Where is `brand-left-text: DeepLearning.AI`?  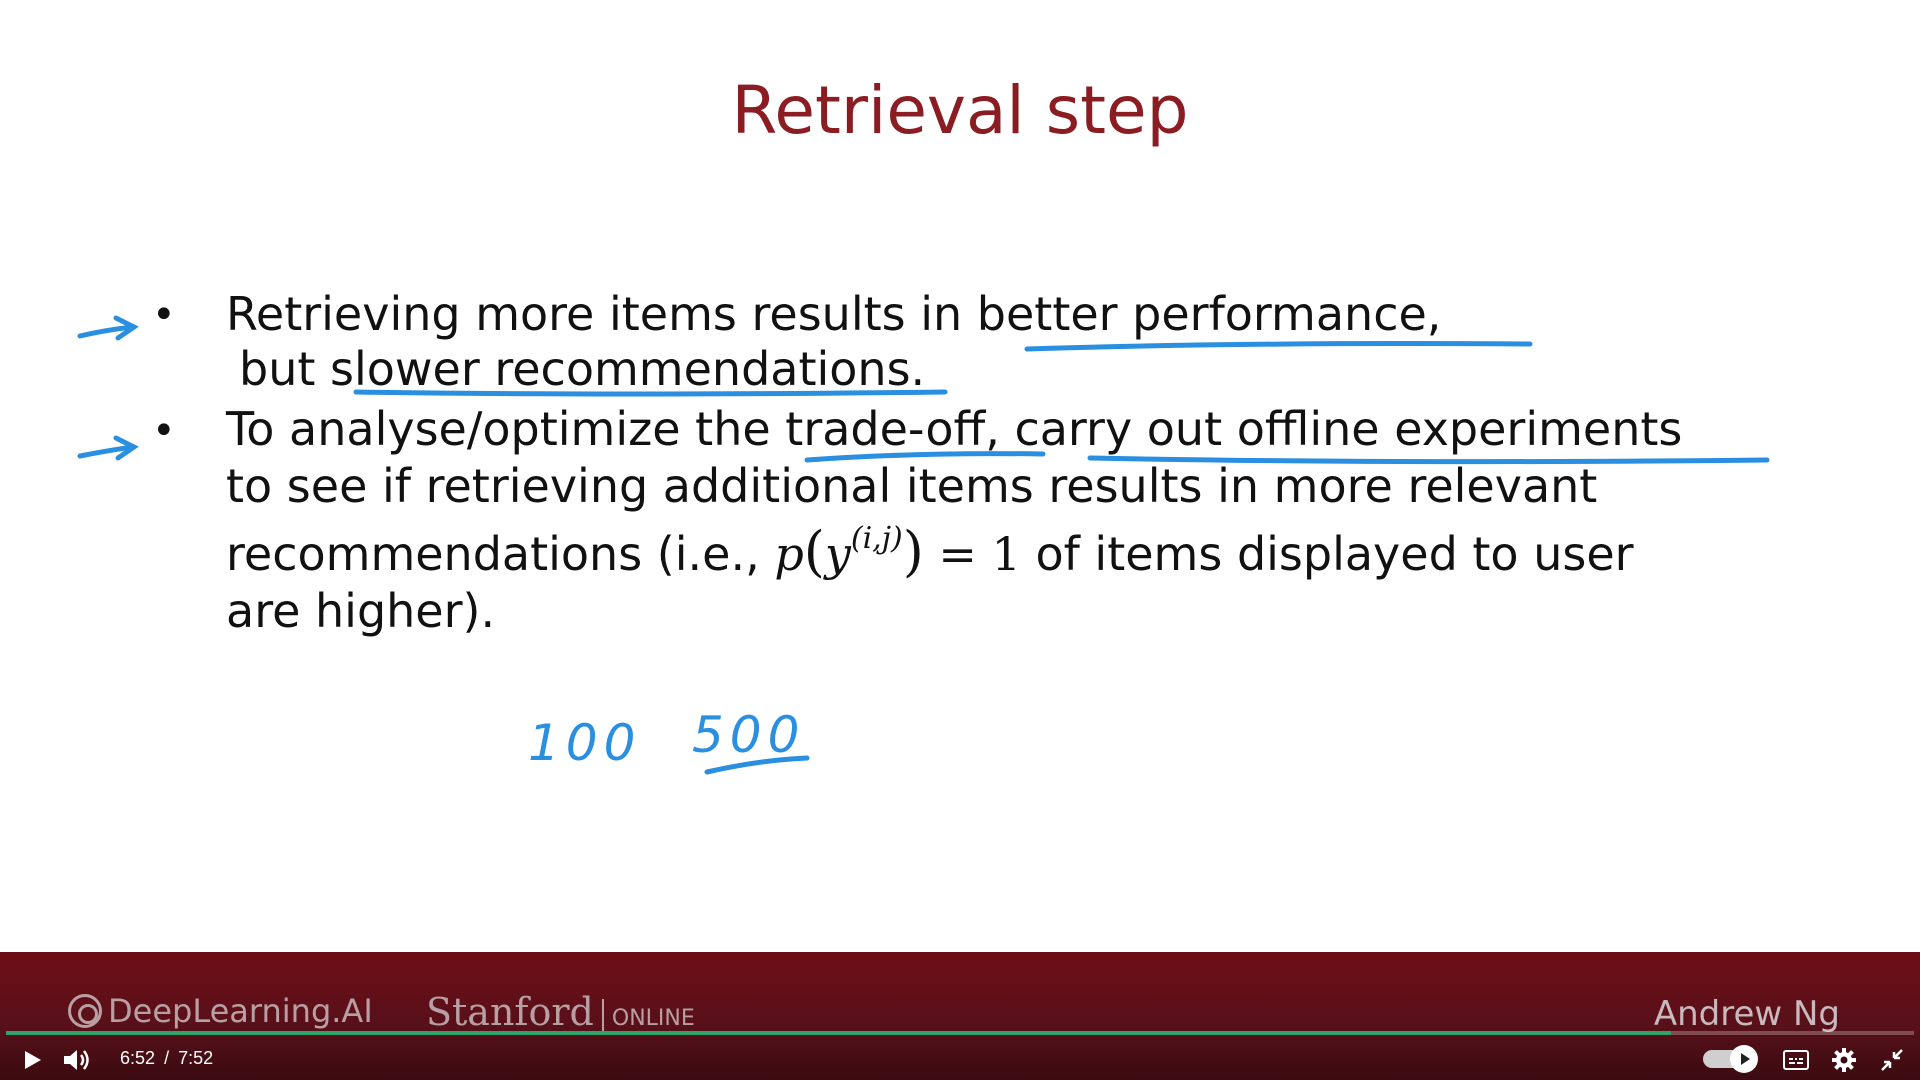 brand-left-text: DeepLearning.AI is located at coordinates (240, 1011).